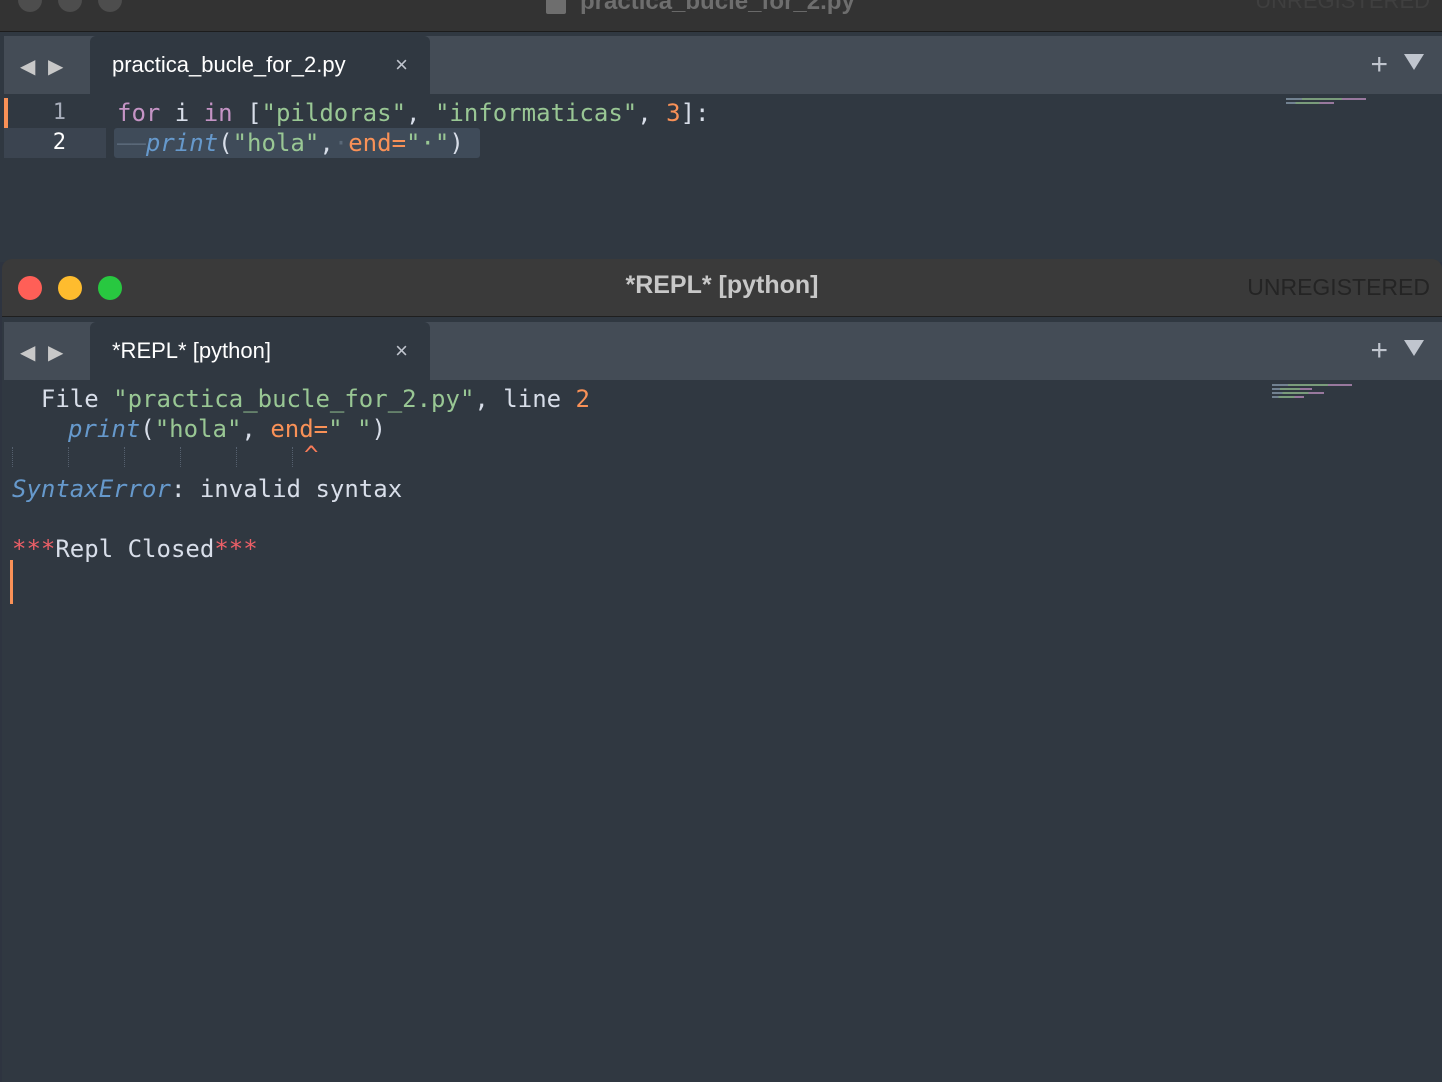 This screenshot has height=1082, width=1442. Describe the element at coordinates (30, 6) in the screenshot. I see `close-window-button` at that location.